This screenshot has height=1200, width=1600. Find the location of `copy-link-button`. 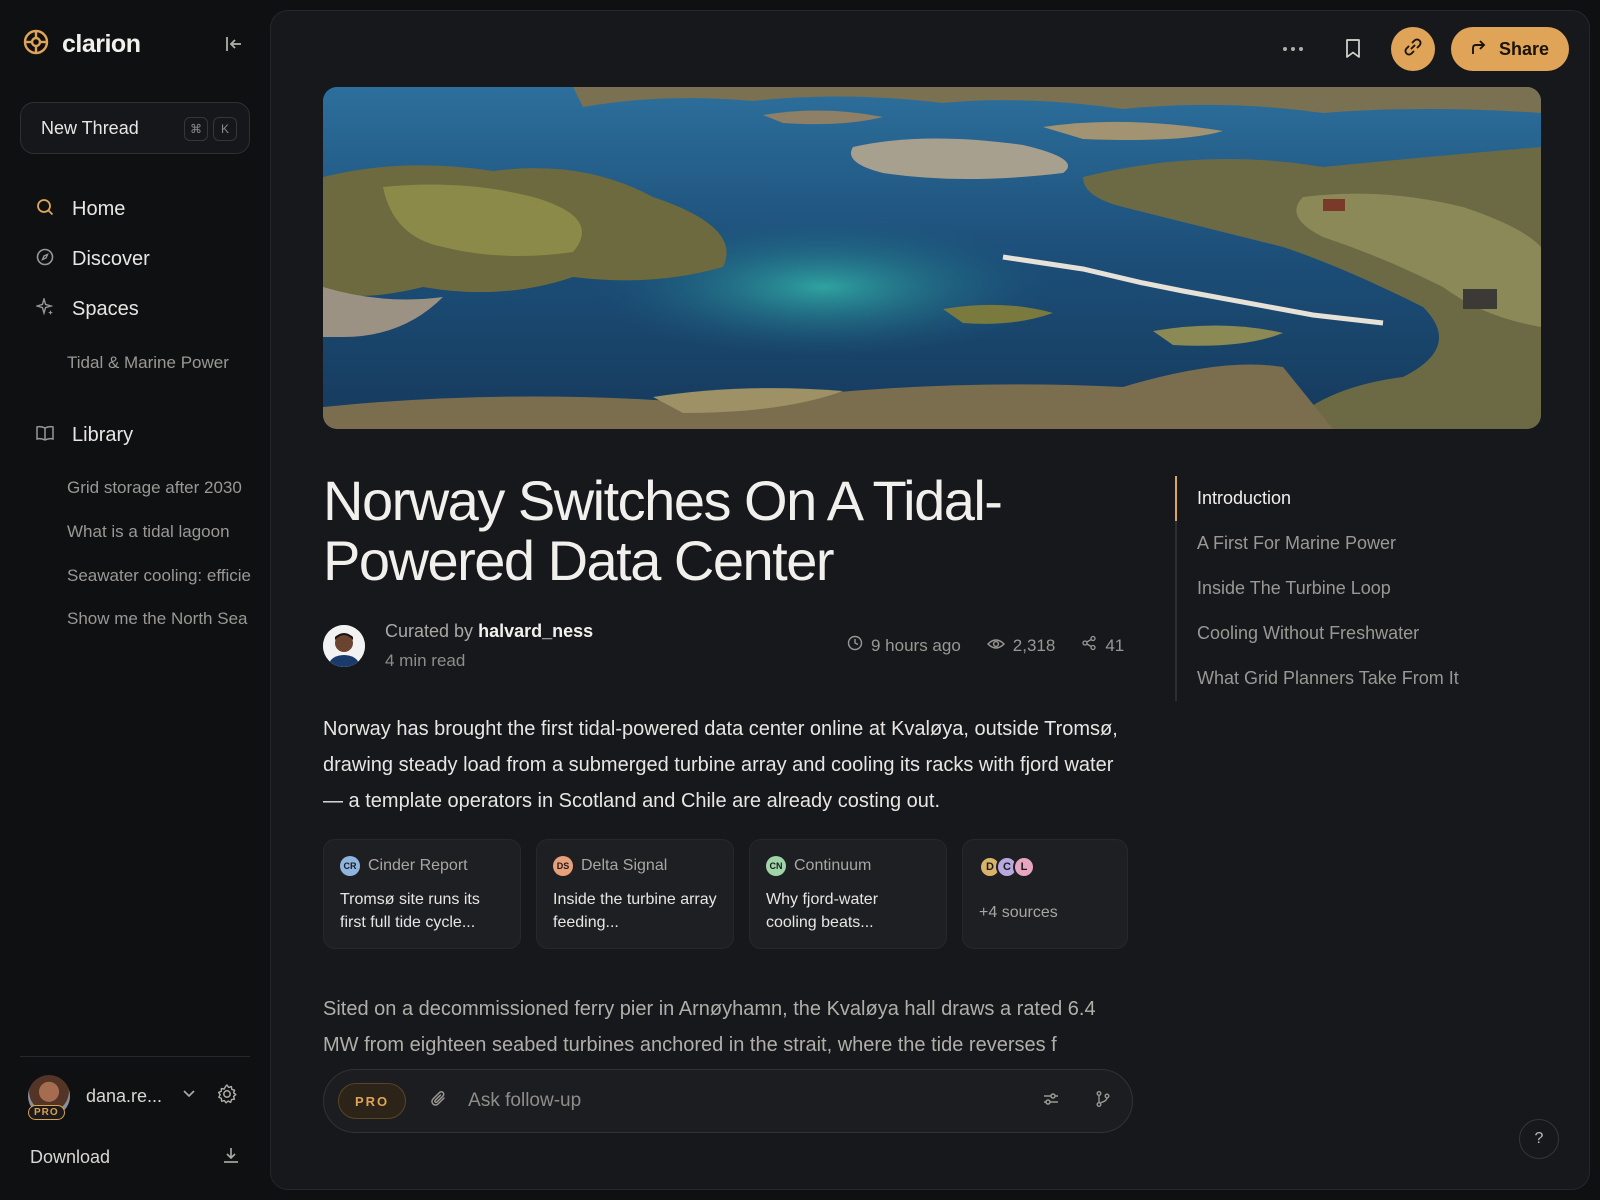

copy-link-button is located at coordinates (1412, 49).